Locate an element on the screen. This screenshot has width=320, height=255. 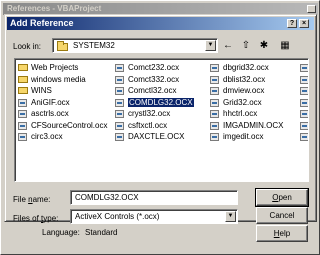
list-item: WINS is located at coordinates (61, 91).